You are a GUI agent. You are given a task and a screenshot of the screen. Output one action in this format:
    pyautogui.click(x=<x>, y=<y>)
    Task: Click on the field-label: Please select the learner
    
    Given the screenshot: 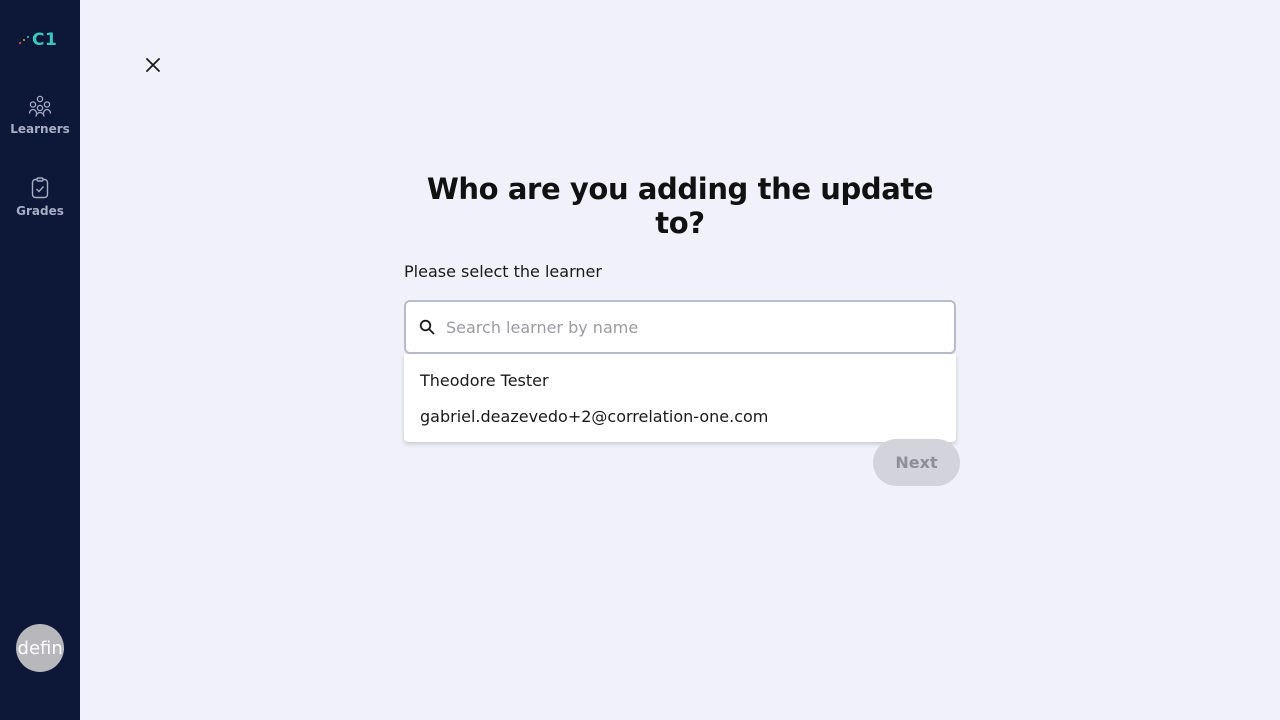 What is the action you would take?
    pyautogui.click(x=503, y=271)
    